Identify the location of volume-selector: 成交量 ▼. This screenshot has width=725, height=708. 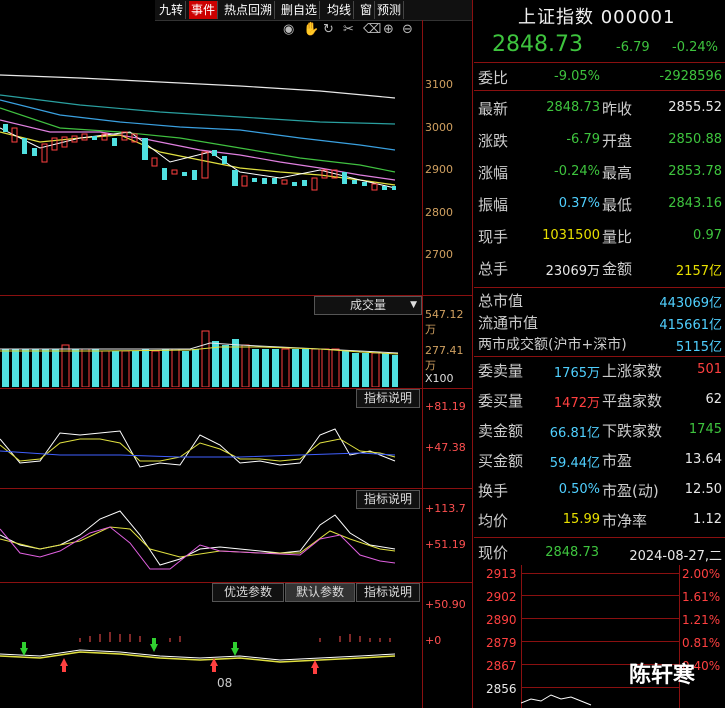
(368, 305).